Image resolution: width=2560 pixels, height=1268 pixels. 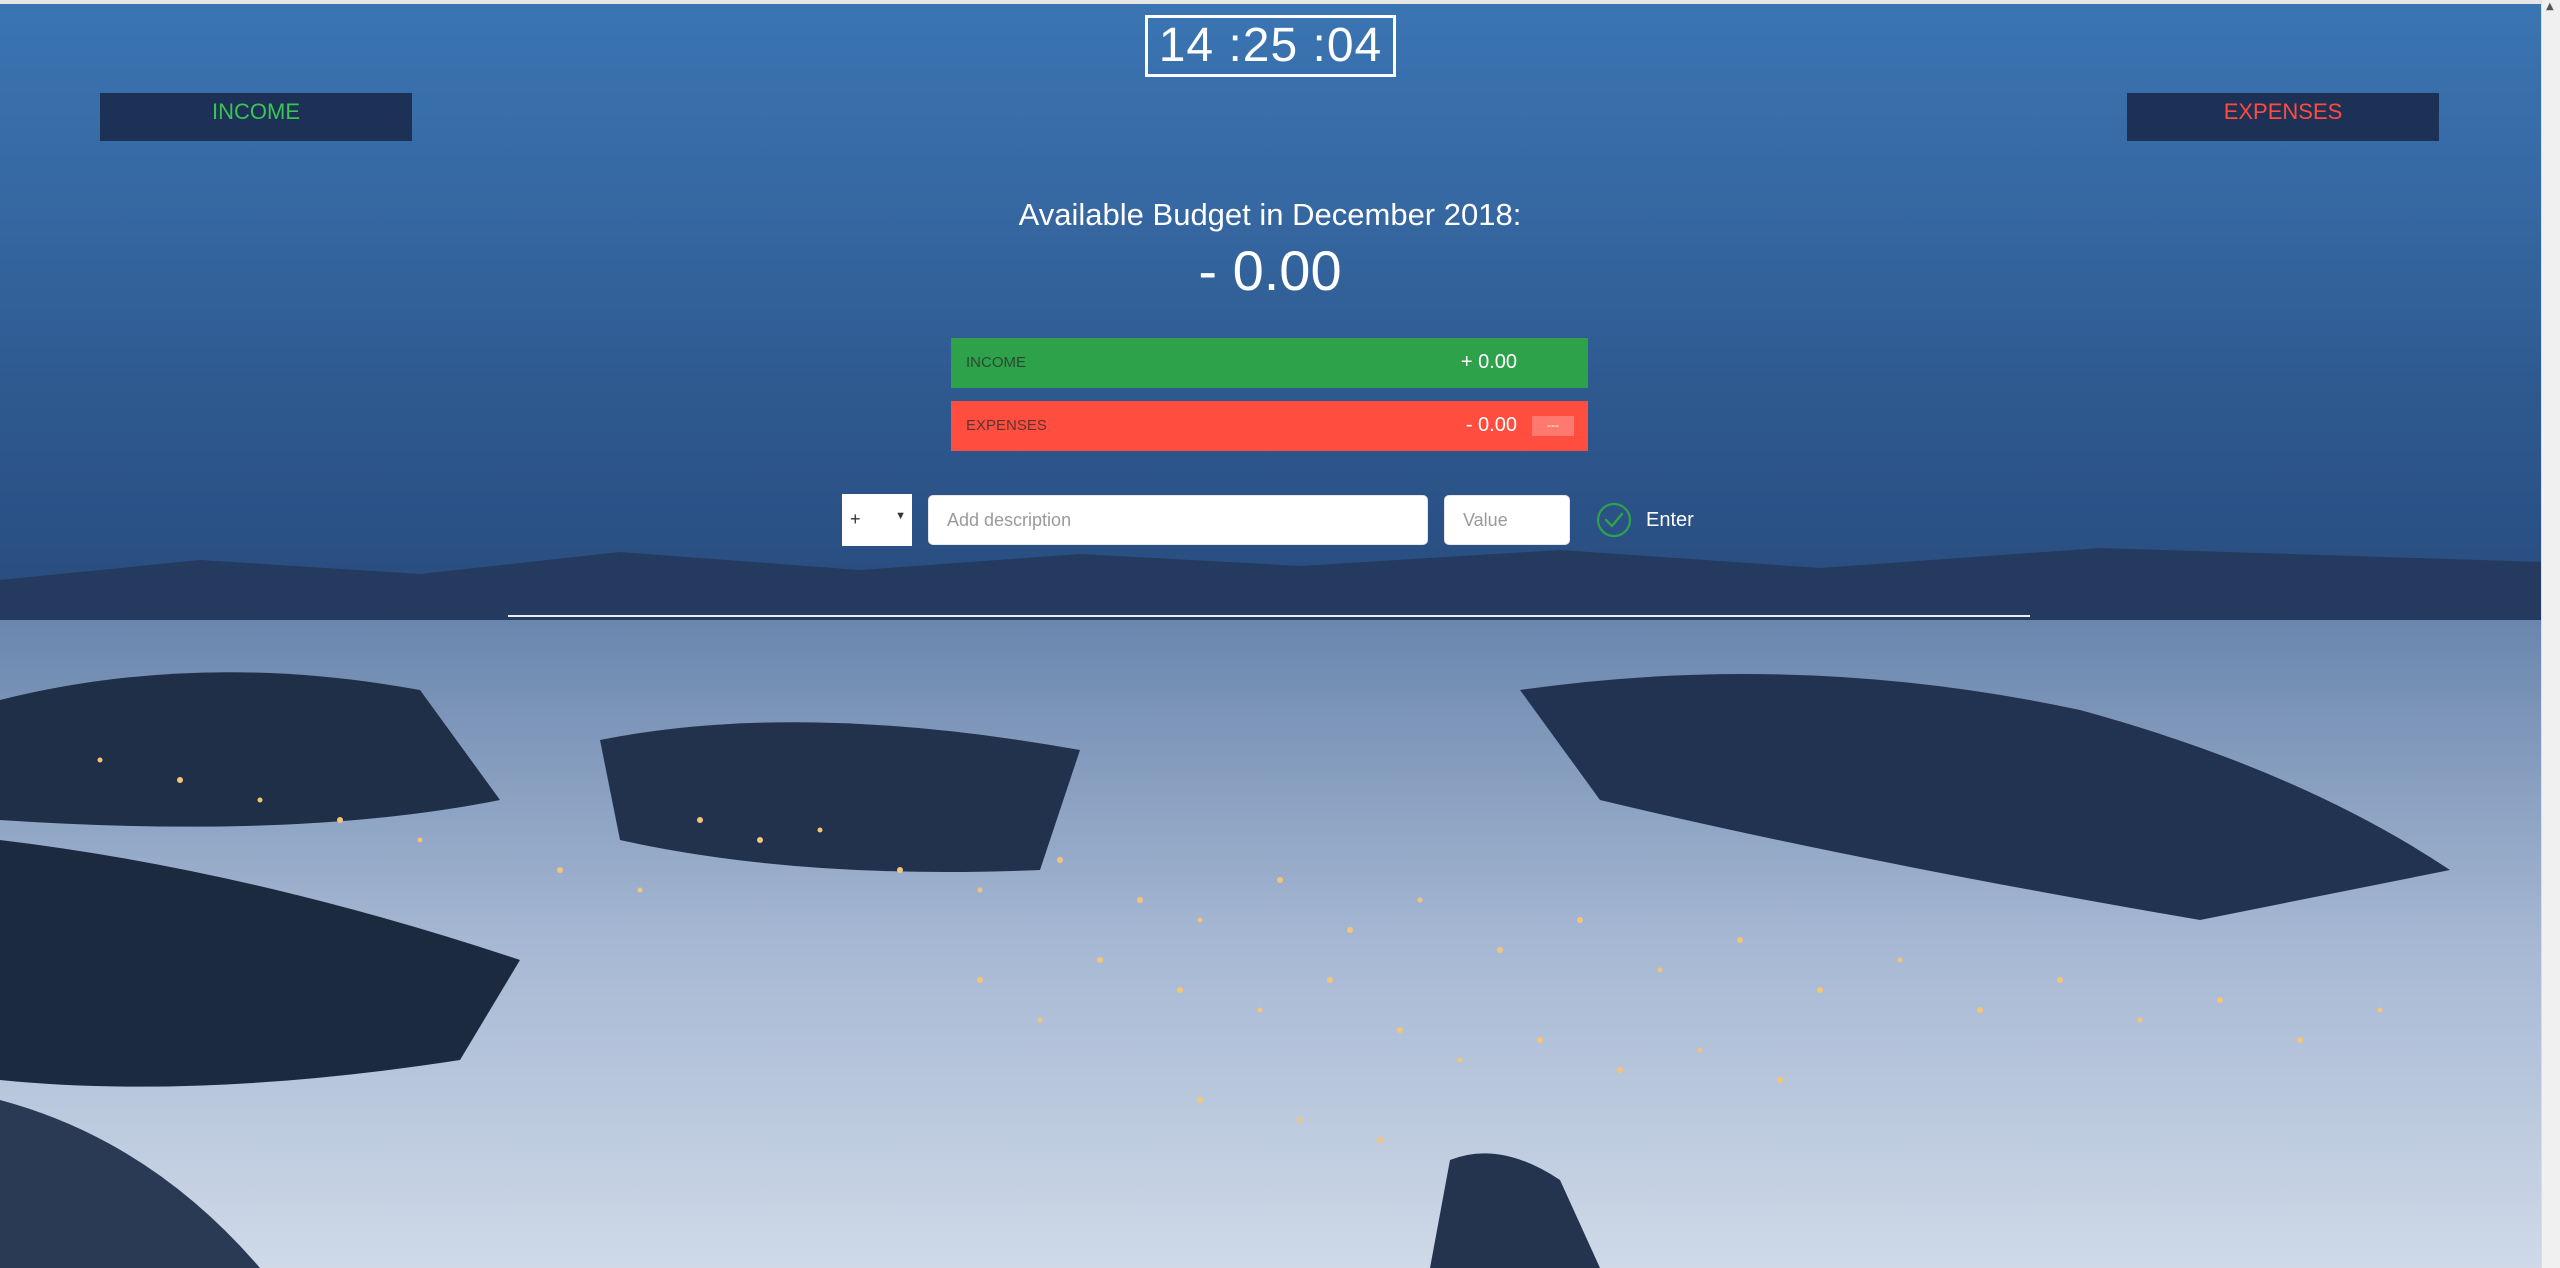 I want to click on section-divider, so click(x=1269, y=616).